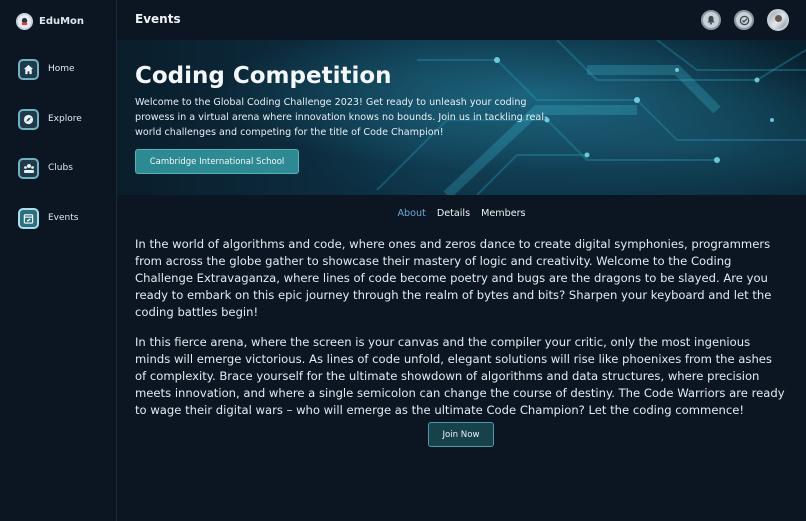 The width and height of the screenshot is (806, 521). Describe the element at coordinates (778, 20) in the screenshot. I see `user-avatar` at that location.